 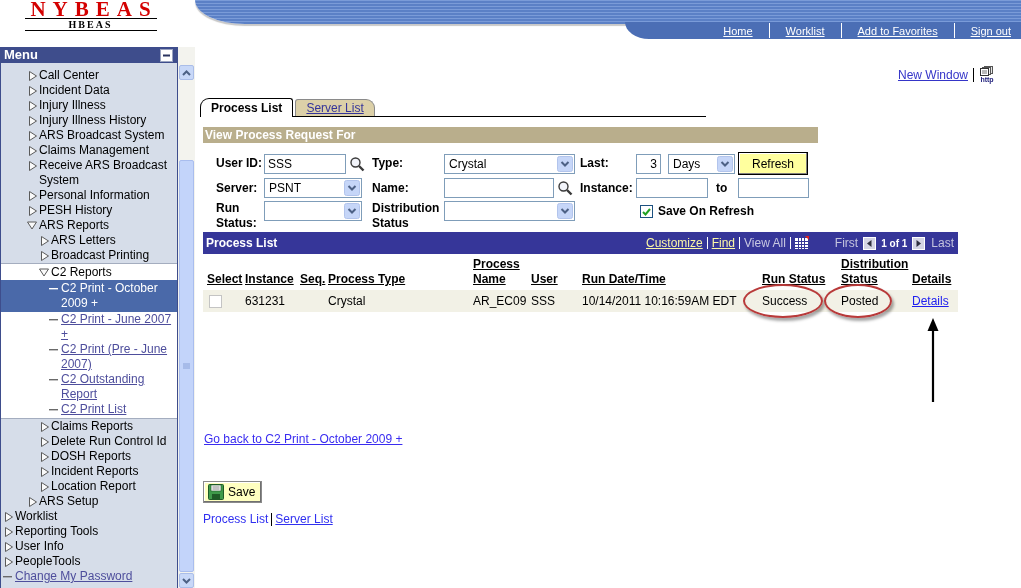 What do you see at coordinates (987, 71) in the screenshot?
I see `pages-icon` at bounding box center [987, 71].